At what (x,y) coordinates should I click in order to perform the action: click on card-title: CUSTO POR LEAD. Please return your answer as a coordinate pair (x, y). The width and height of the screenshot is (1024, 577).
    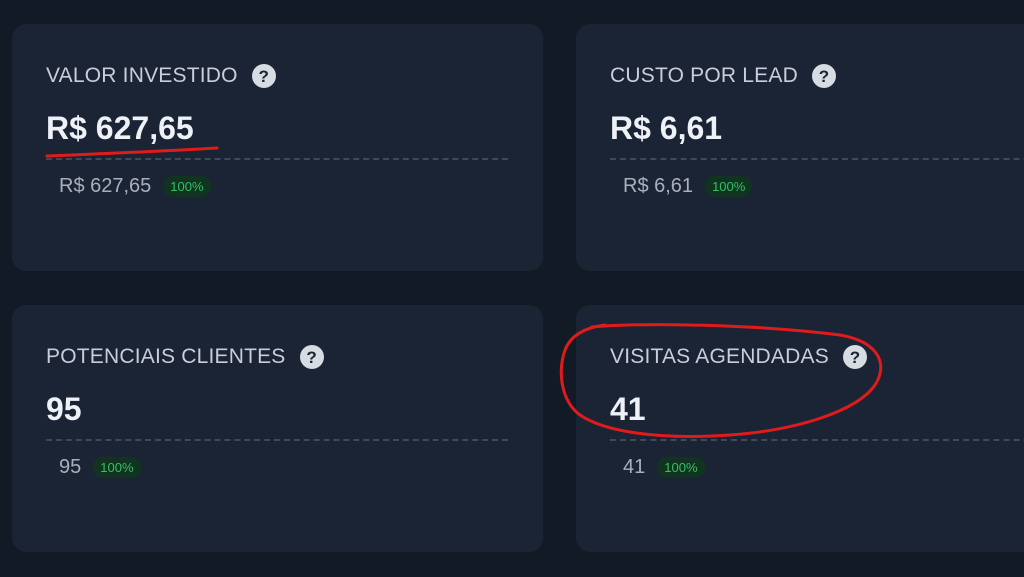
    Looking at the image, I should click on (704, 75).